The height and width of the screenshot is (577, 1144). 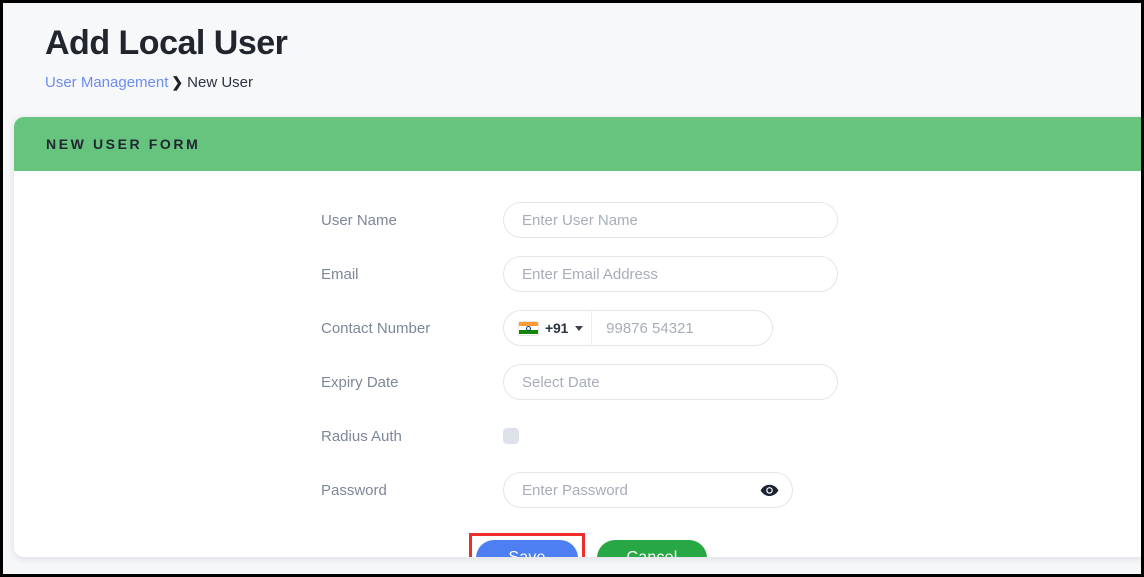 What do you see at coordinates (557, 328) in the screenshot?
I see `country-code-label: +91` at bounding box center [557, 328].